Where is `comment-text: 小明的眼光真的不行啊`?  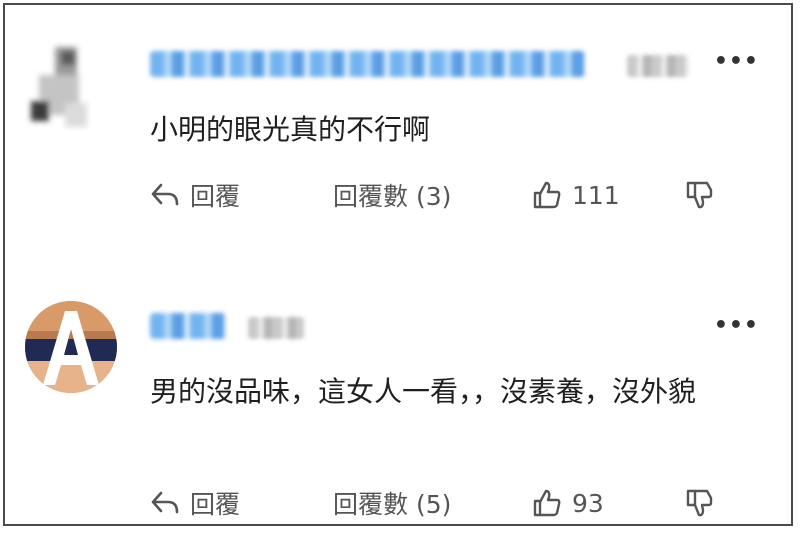 comment-text: 小明的眼光真的不行啊 is located at coordinates (290, 129).